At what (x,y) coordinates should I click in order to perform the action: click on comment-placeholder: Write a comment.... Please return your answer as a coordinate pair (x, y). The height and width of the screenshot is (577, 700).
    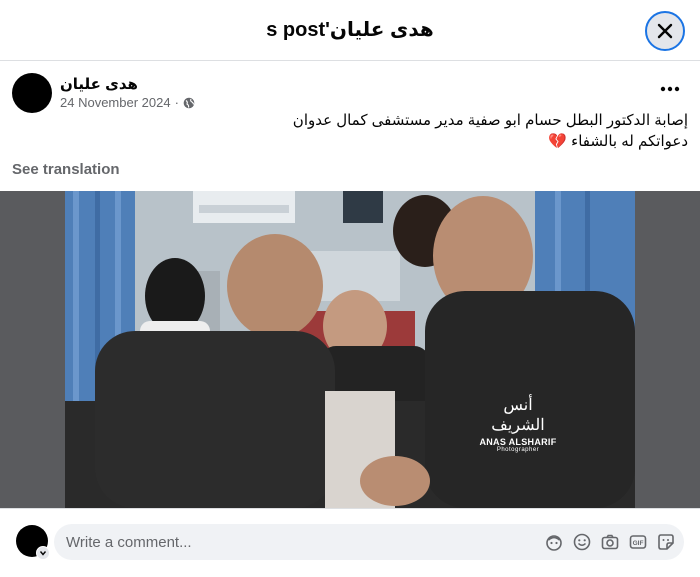
    Looking at the image, I should click on (129, 542).